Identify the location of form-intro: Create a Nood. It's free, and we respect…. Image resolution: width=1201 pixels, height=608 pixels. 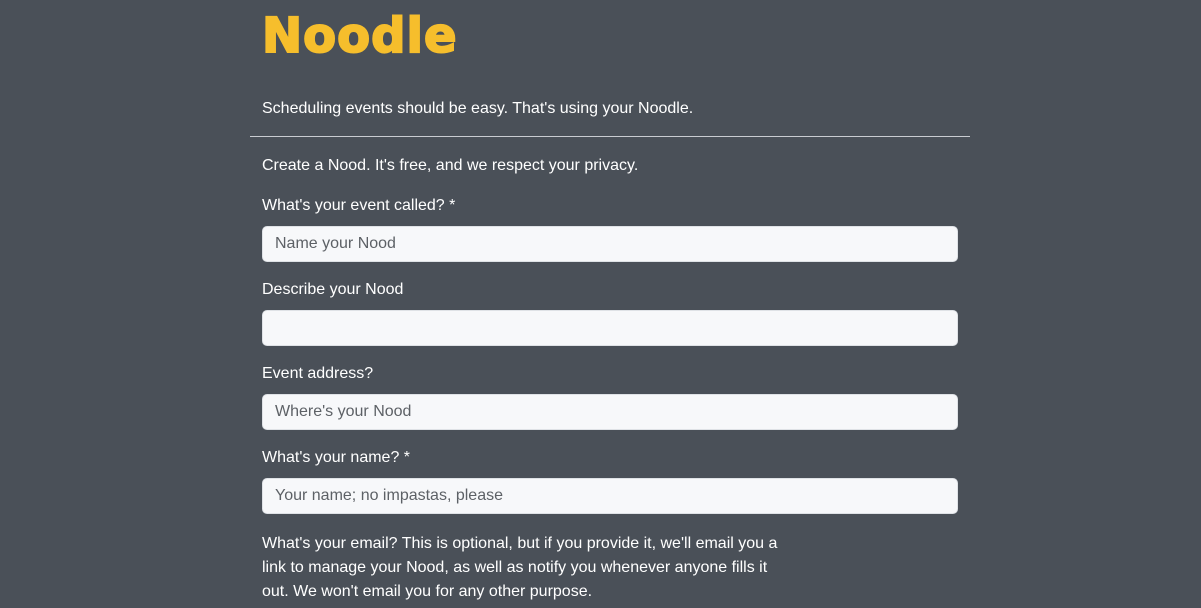
(450, 165).